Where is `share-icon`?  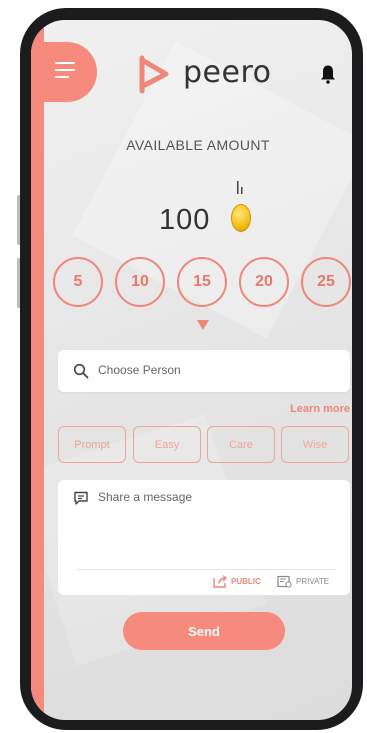
share-icon is located at coordinates (220, 581).